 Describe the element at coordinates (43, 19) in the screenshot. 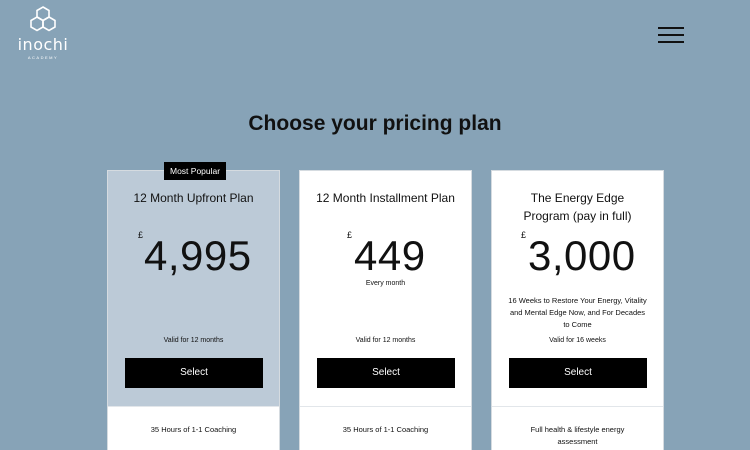

I see `hexagon-cluster-icon` at that location.